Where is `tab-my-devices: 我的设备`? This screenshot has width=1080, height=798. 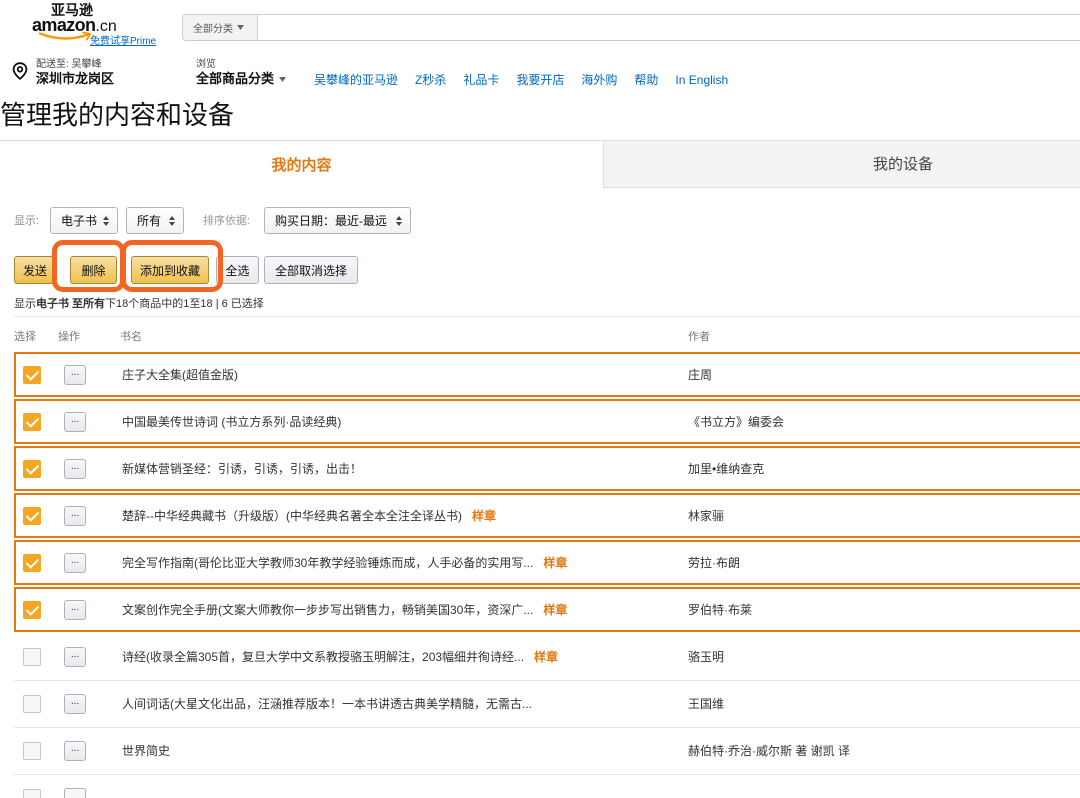 tab-my-devices: 我的设备 is located at coordinates (841, 164).